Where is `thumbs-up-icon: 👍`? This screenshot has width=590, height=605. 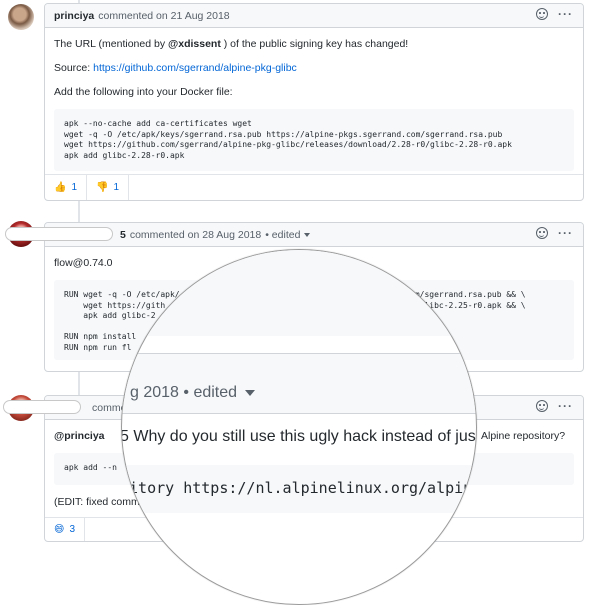 thumbs-up-icon: 👍 is located at coordinates (60, 187).